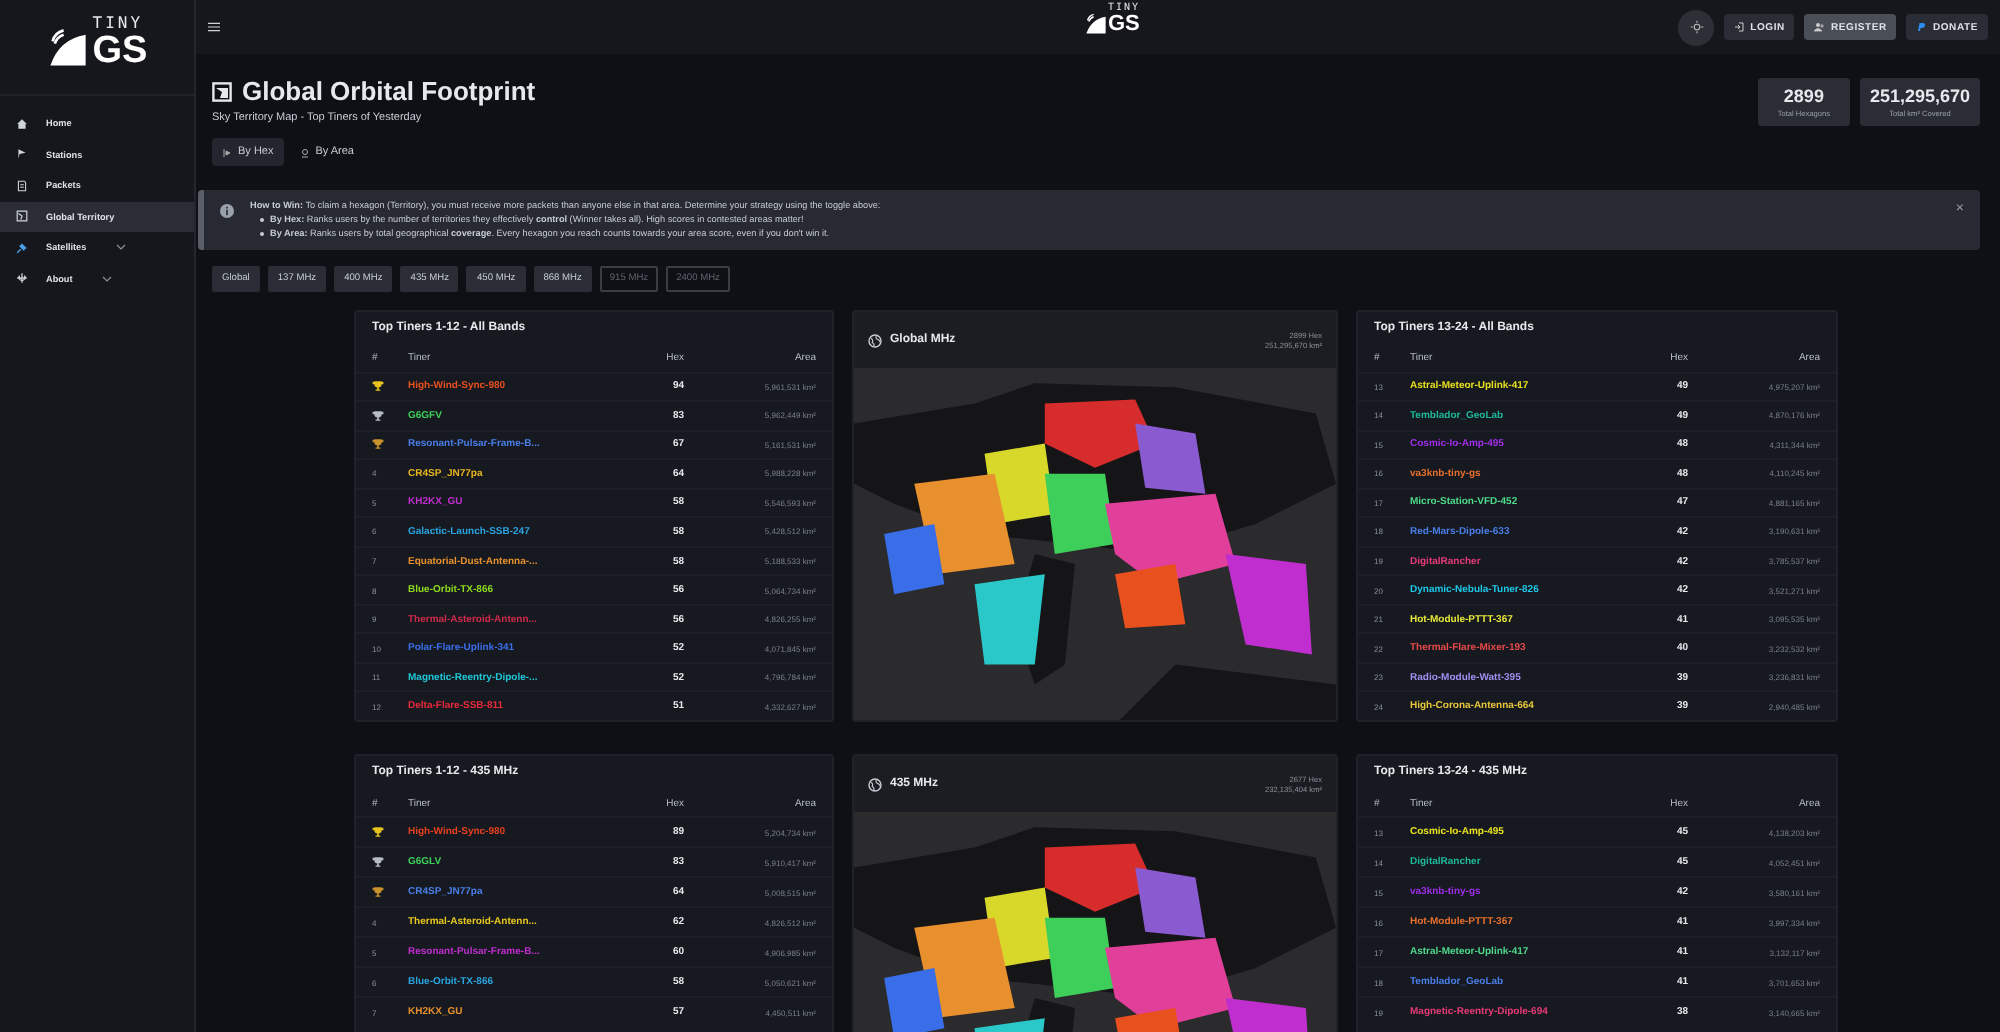 The image size is (2000, 1032). I want to click on info-icon, so click(227, 211).